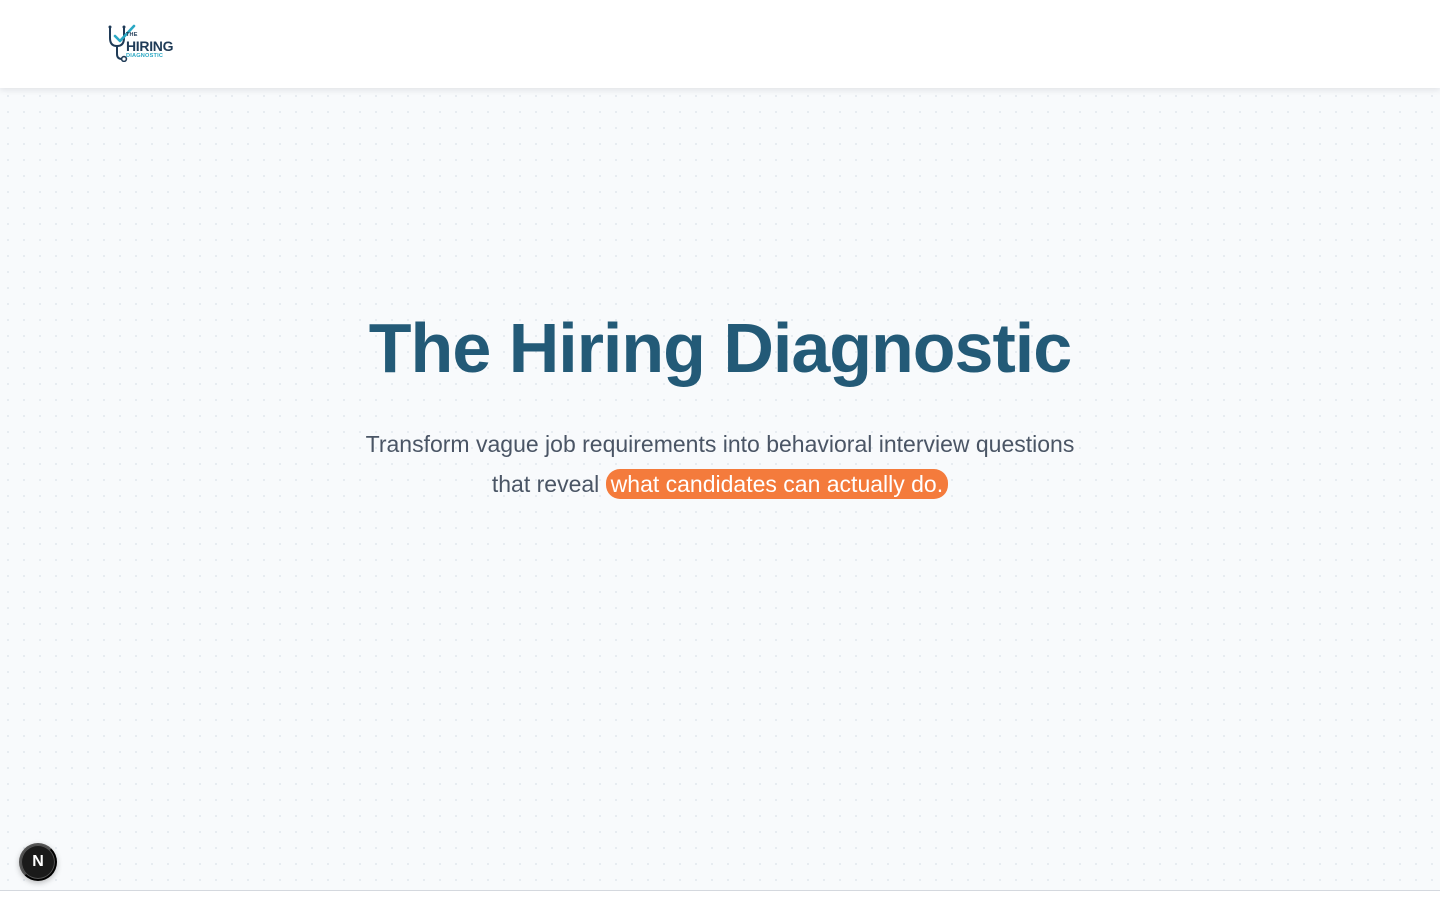 Image resolution: width=1440 pixels, height=900 pixels. I want to click on logo-hiring: HIRING, so click(150, 45).